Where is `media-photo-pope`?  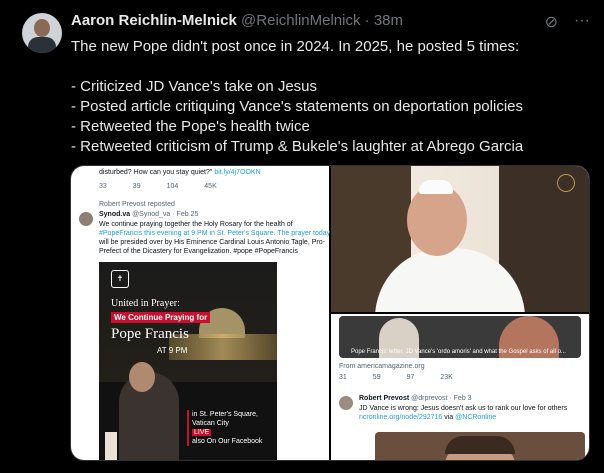 media-photo-pope is located at coordinates (460, 239).